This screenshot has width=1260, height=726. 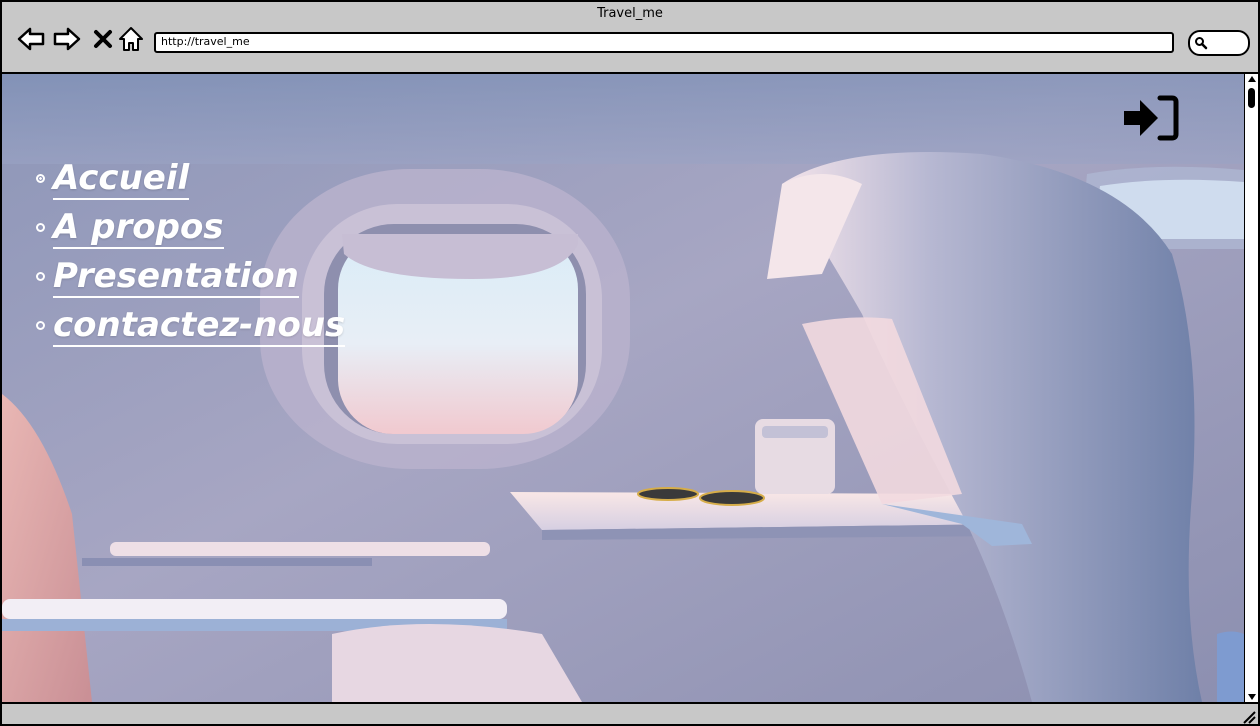 I want to click on home-icon, so click(x=131, y=39).